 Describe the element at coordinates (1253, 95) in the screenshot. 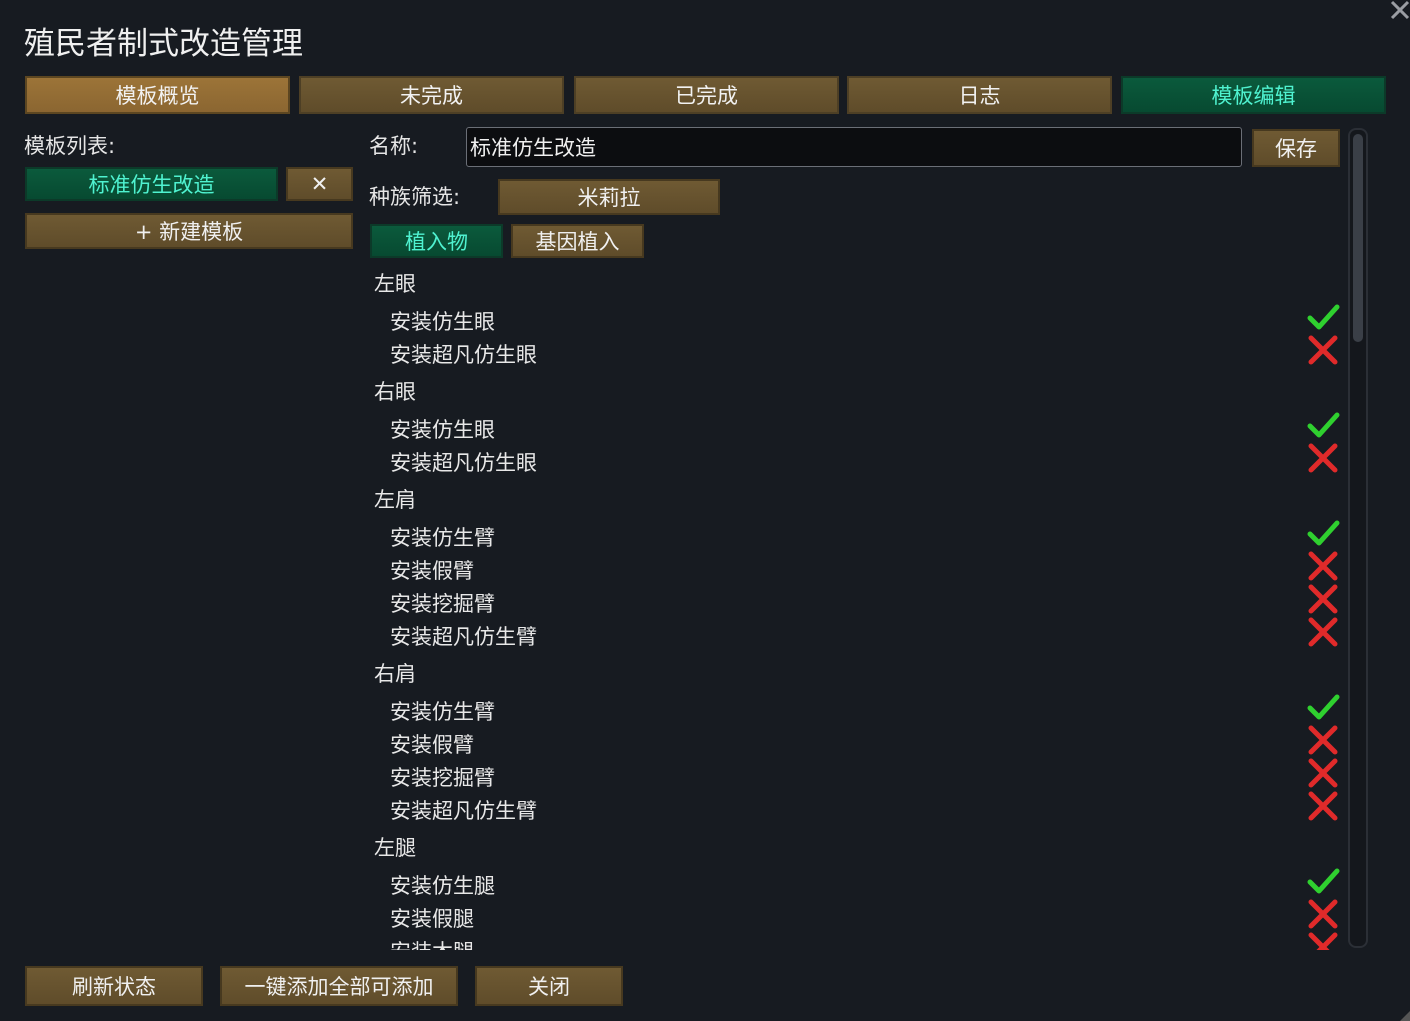

I see `tab-template-edit: 模板编辑` at that location.